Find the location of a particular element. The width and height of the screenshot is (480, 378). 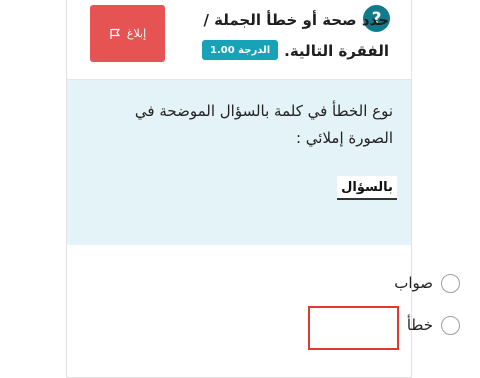

option-wrong: خطأ is located at coordinates (433, 325).